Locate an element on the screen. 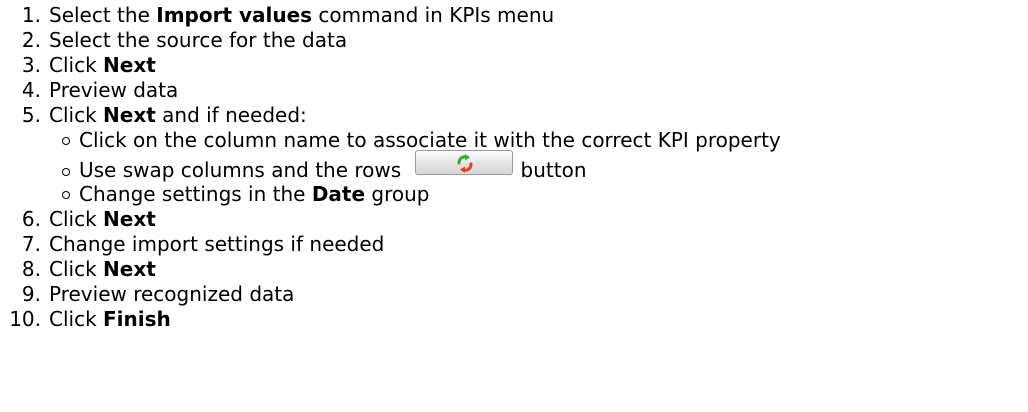 This screenshot has height=412, width=1028. step-2: 2. Select the source for the data is located at coordinates (514, 40).